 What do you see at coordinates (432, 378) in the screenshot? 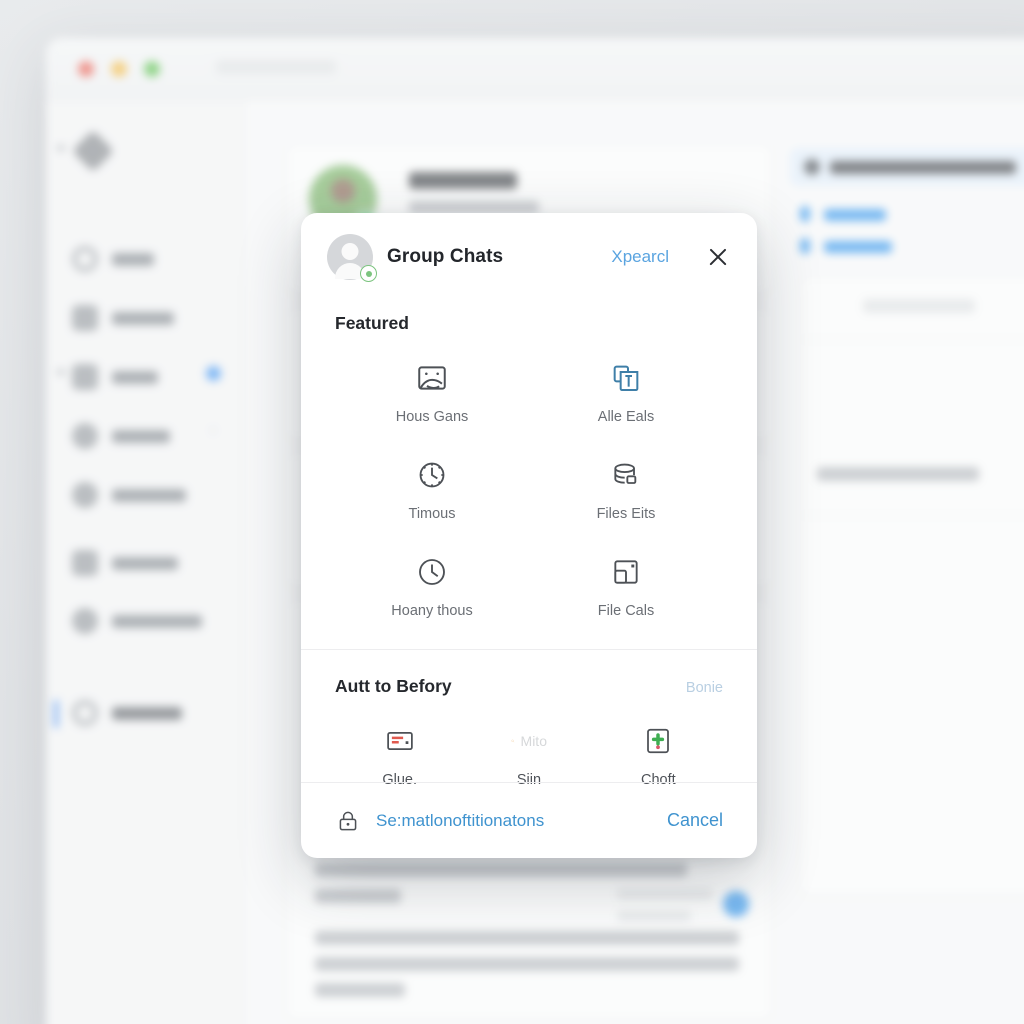
I see `image-broken-icon` at bounding box center [432, 378].